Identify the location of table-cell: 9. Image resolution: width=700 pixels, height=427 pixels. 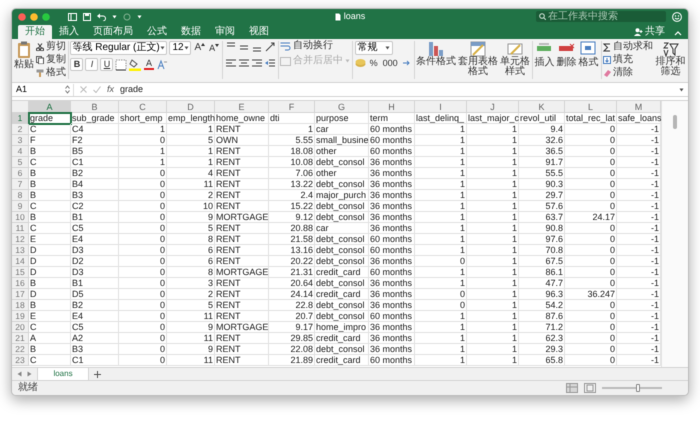
(191, 217).